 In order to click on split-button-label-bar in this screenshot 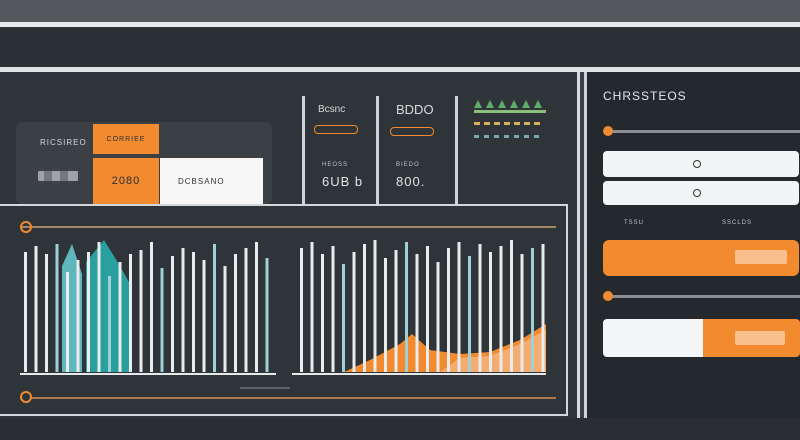, I will do `click(760, 338)`.